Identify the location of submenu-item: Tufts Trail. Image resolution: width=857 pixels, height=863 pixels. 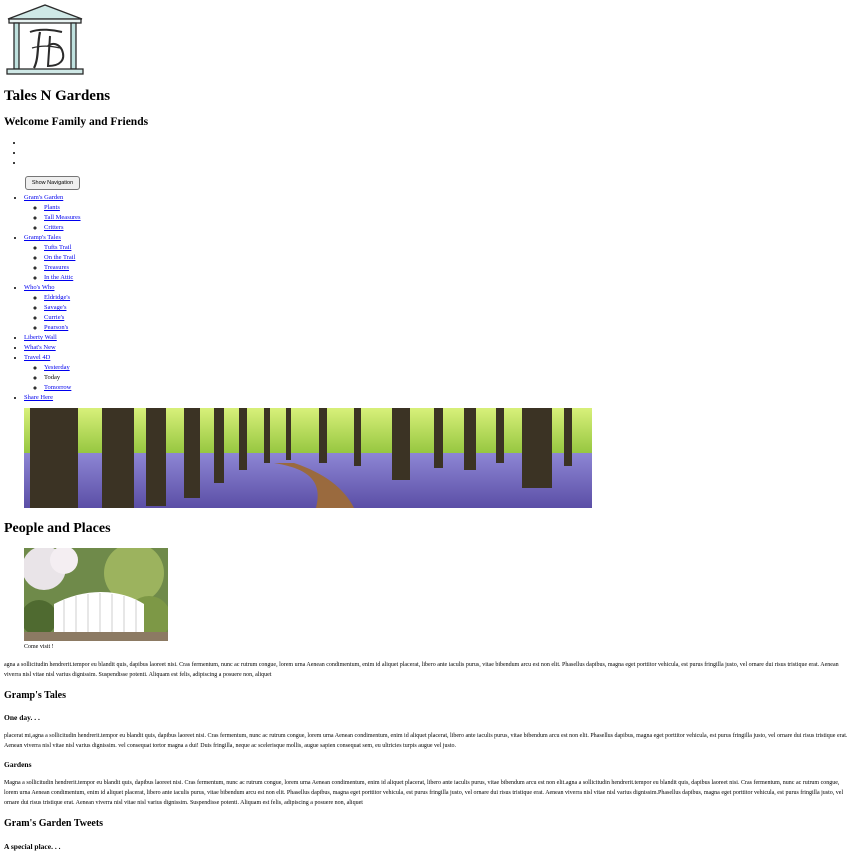
(62, 248).